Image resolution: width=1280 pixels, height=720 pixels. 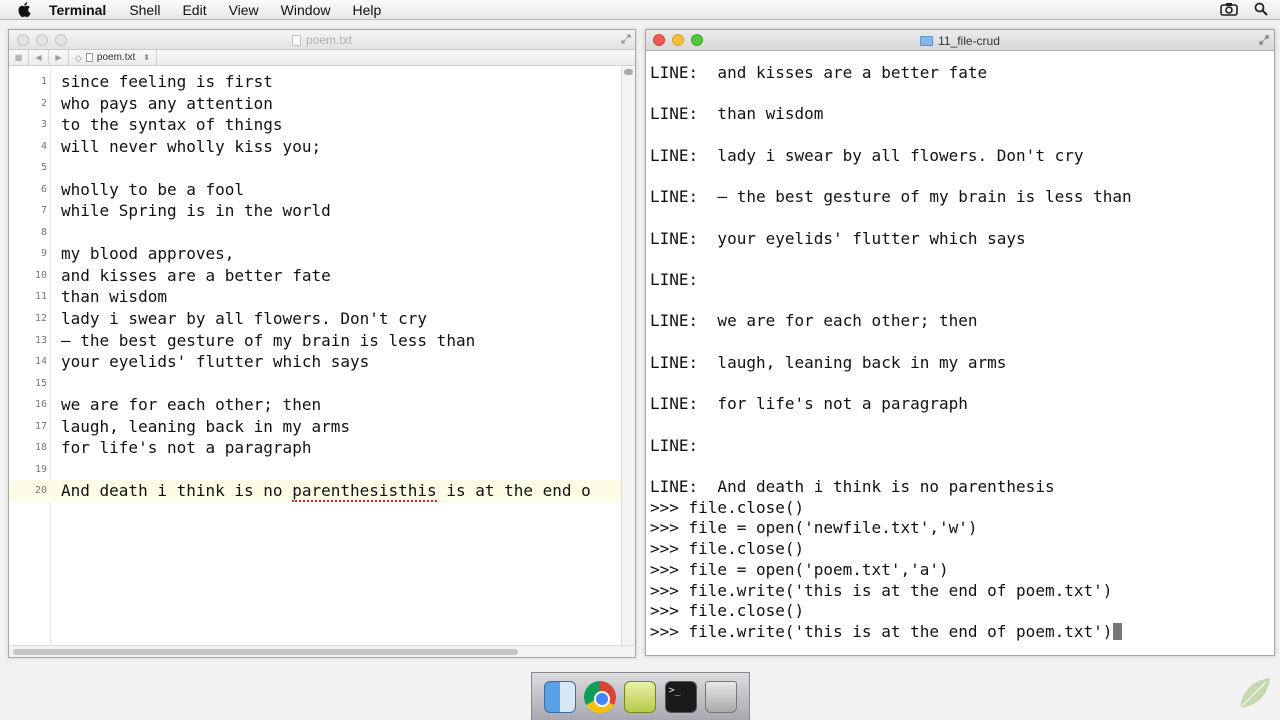 What do you see at coordinates (315, 190) in the screenshot?
I see `editor-line: 6 wholly to be a fool` at bounding box center [315, 190].